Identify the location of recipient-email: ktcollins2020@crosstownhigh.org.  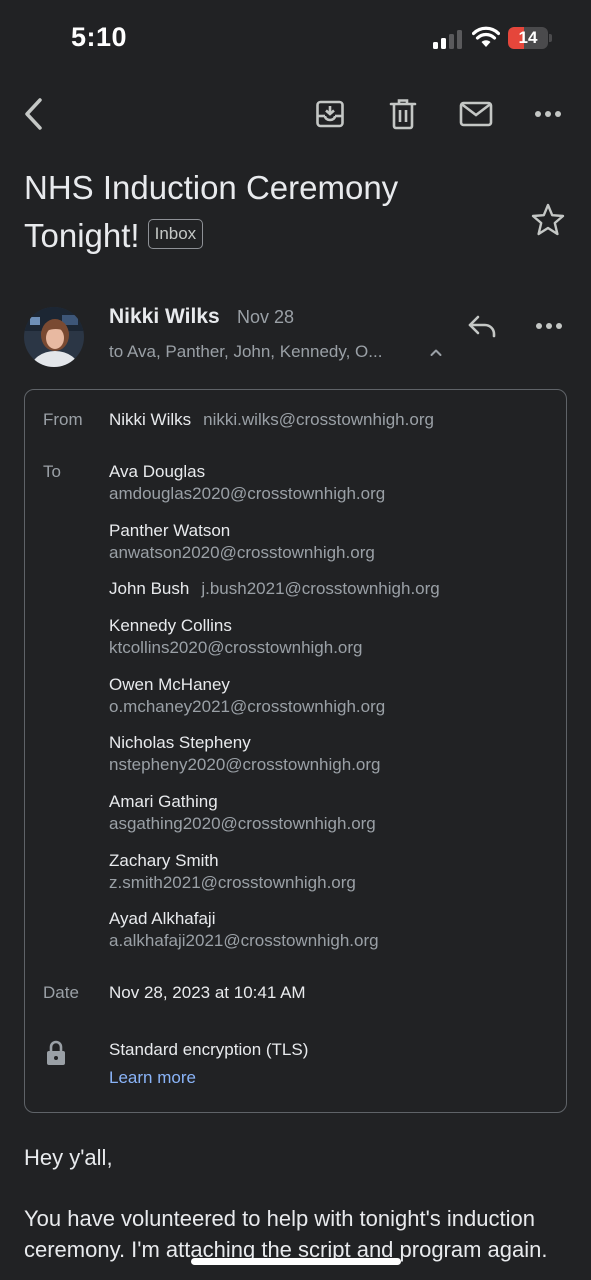
(236, 648).